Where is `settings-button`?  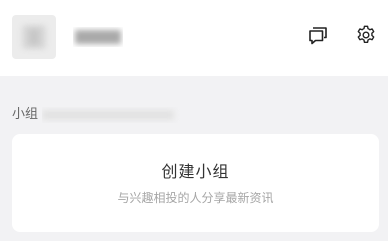 settings-button is located at coordinates (366, 35).